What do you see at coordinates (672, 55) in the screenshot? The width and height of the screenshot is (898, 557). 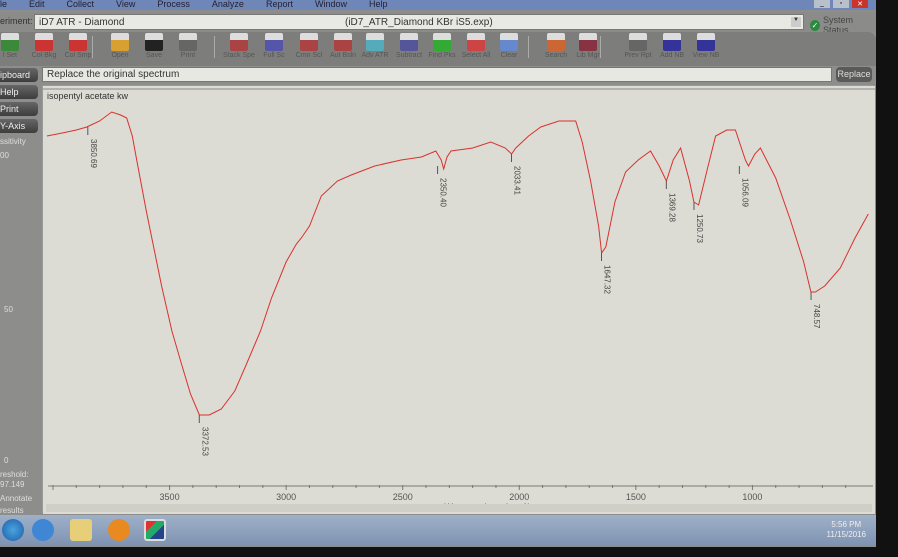 I see `toolbar-label: Add NB` at bounding box center [672, 55].